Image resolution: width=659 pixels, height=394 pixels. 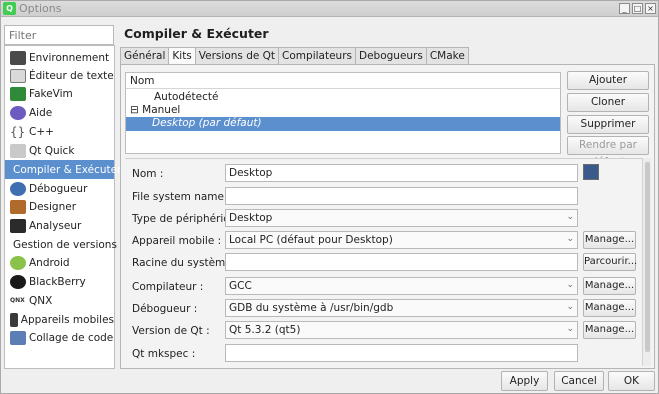 What do you see at coordinates (524, 381) in the screenshot?
I see `apply-button: Apply` at bounding box center [524, 381].